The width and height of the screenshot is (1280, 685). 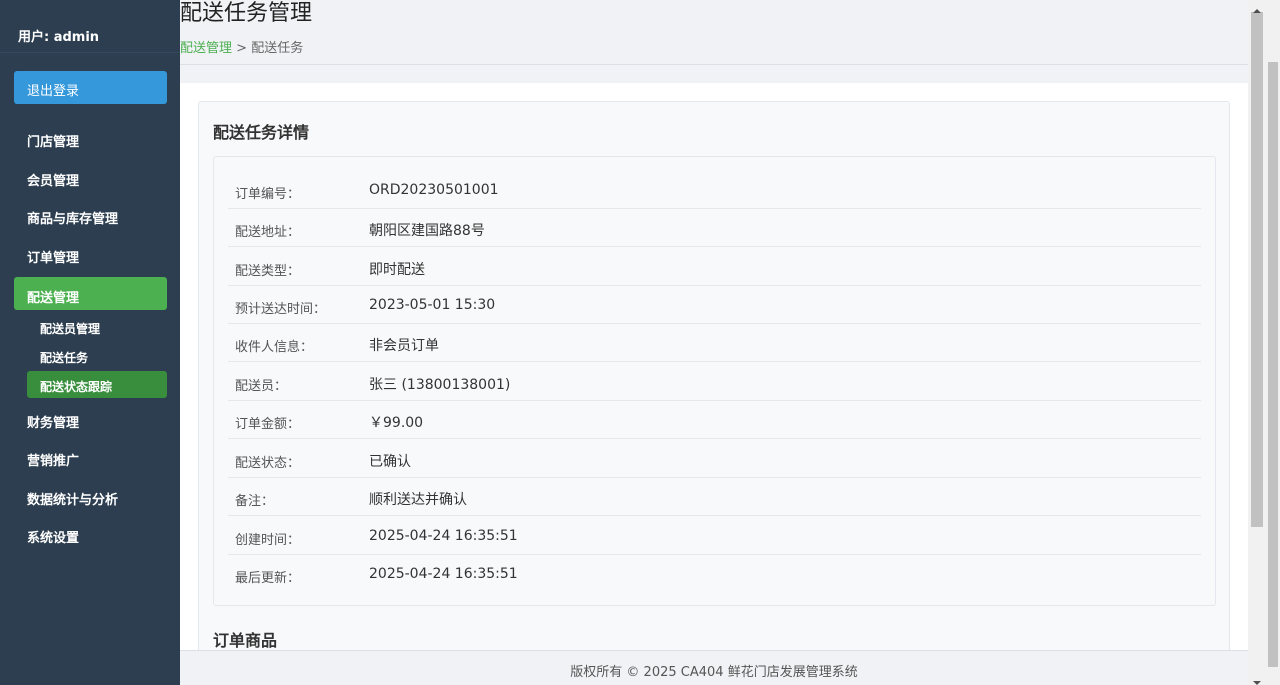 What do you see at coordinates (206, 48) in the screenshot?
I see `breadcrumb-link-delivery: 配送管理` at bounding box center [206, 48].